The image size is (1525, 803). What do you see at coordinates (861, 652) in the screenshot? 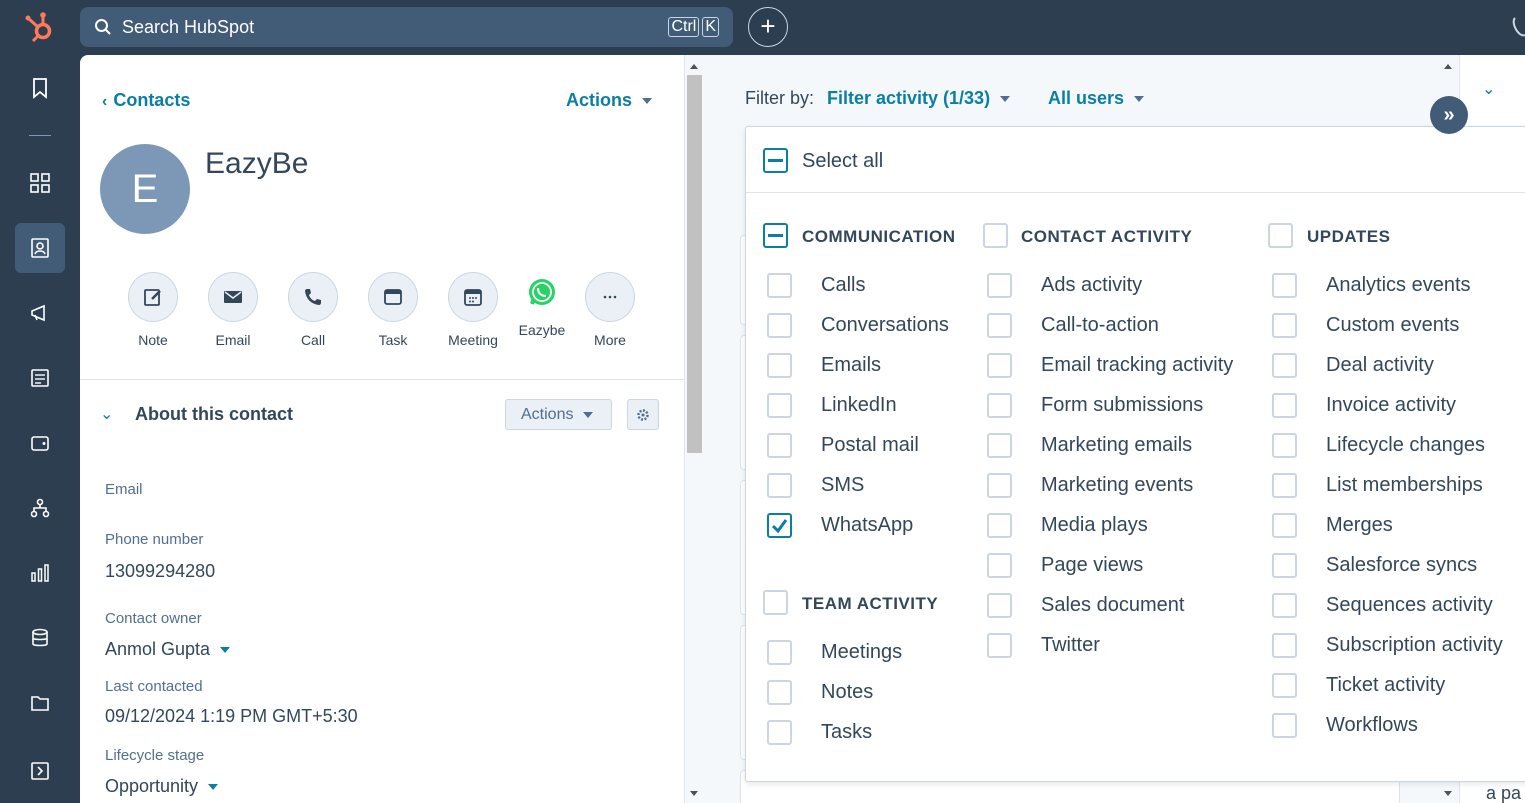
I see `meetings-label: Meetings` at bounding box center [861, 652].